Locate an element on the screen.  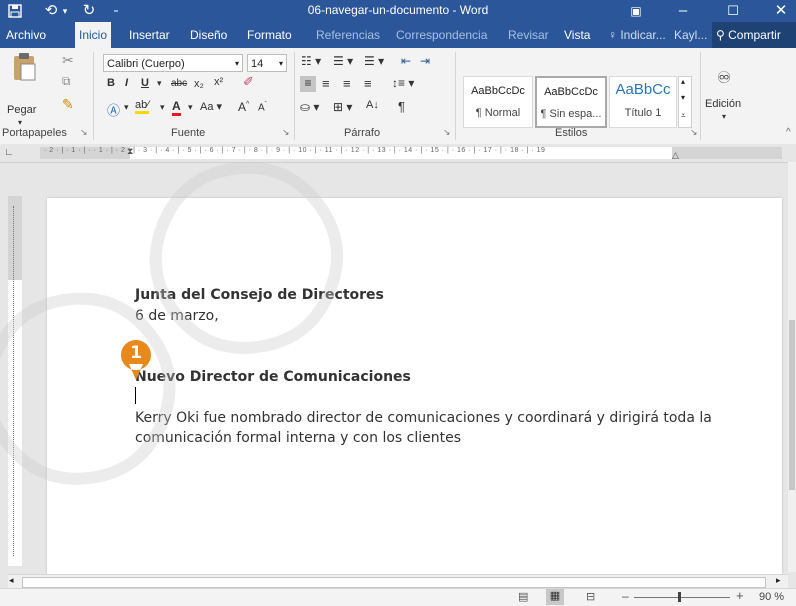
minimize-icon: – is located at coordinates (683, 11).